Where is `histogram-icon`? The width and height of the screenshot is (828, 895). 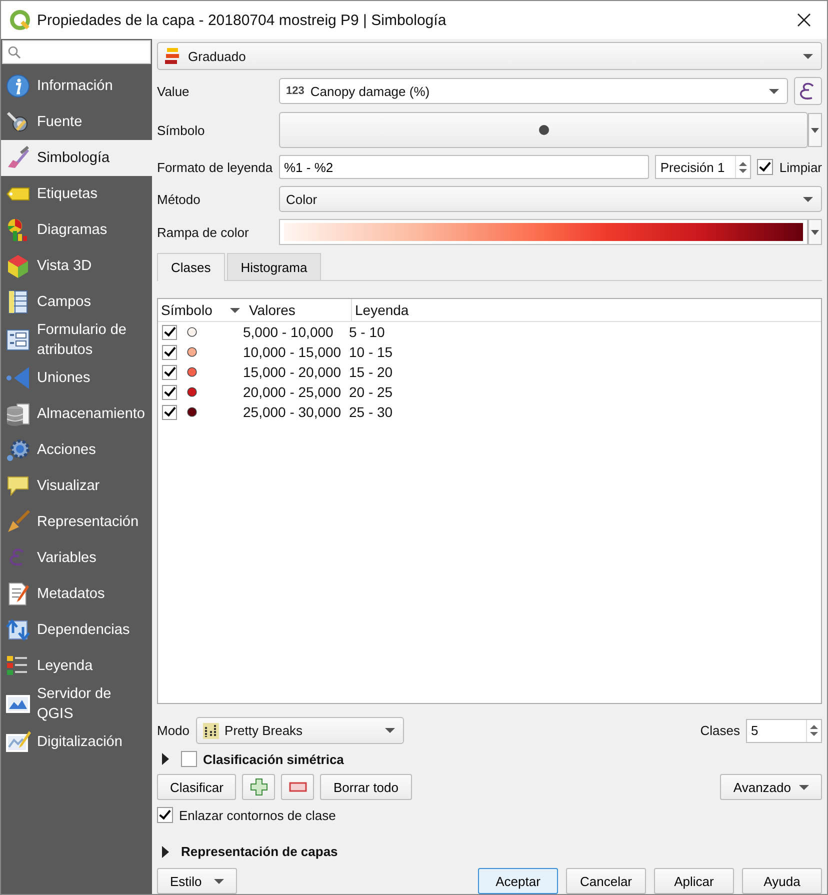 histogram-icon is located at coordinates (210, 730).